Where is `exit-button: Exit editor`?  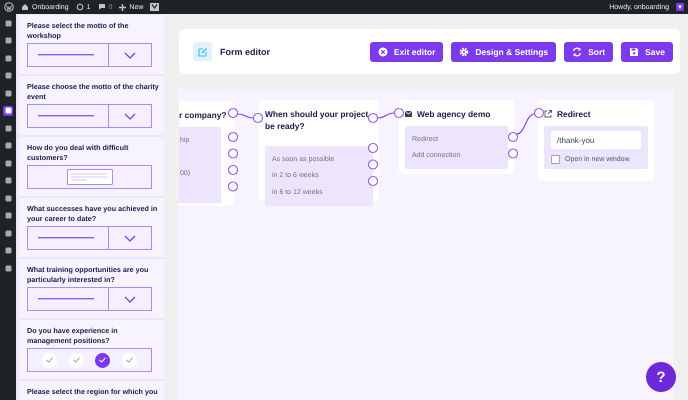 exit-button: Exit editor is located at coordinates (407, 52).